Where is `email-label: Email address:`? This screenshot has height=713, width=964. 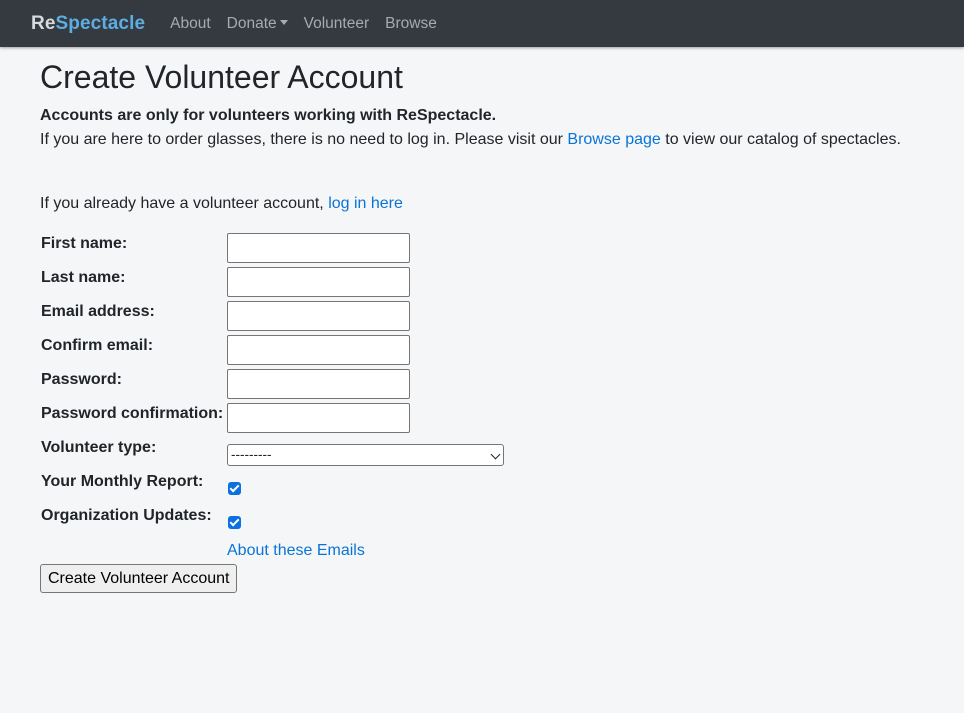 email-label: Email address: is located at coordinates (98, 311).